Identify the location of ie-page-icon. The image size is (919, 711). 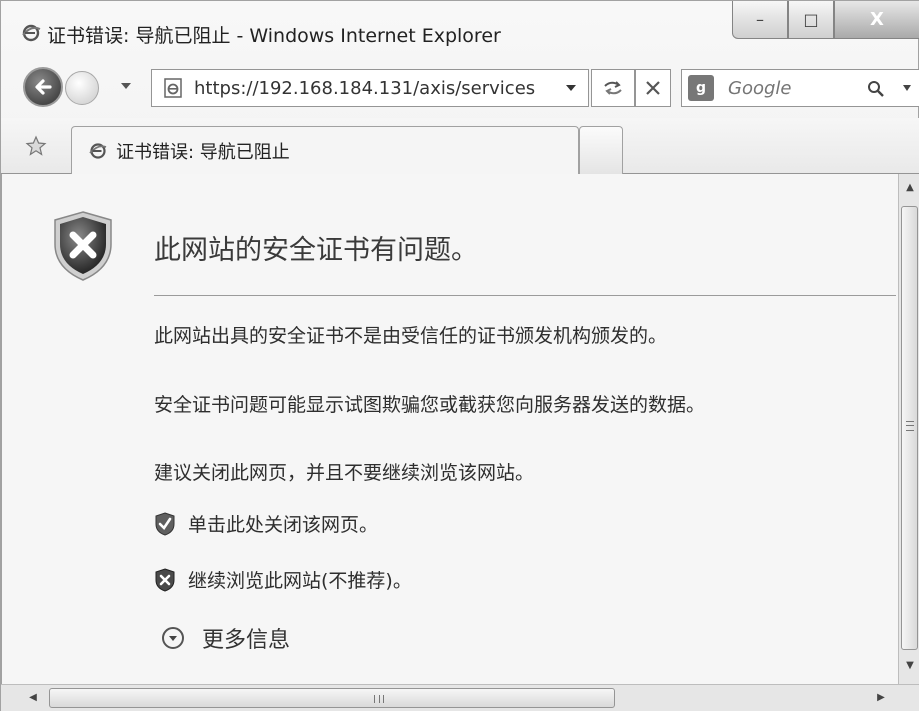
(98, 150).